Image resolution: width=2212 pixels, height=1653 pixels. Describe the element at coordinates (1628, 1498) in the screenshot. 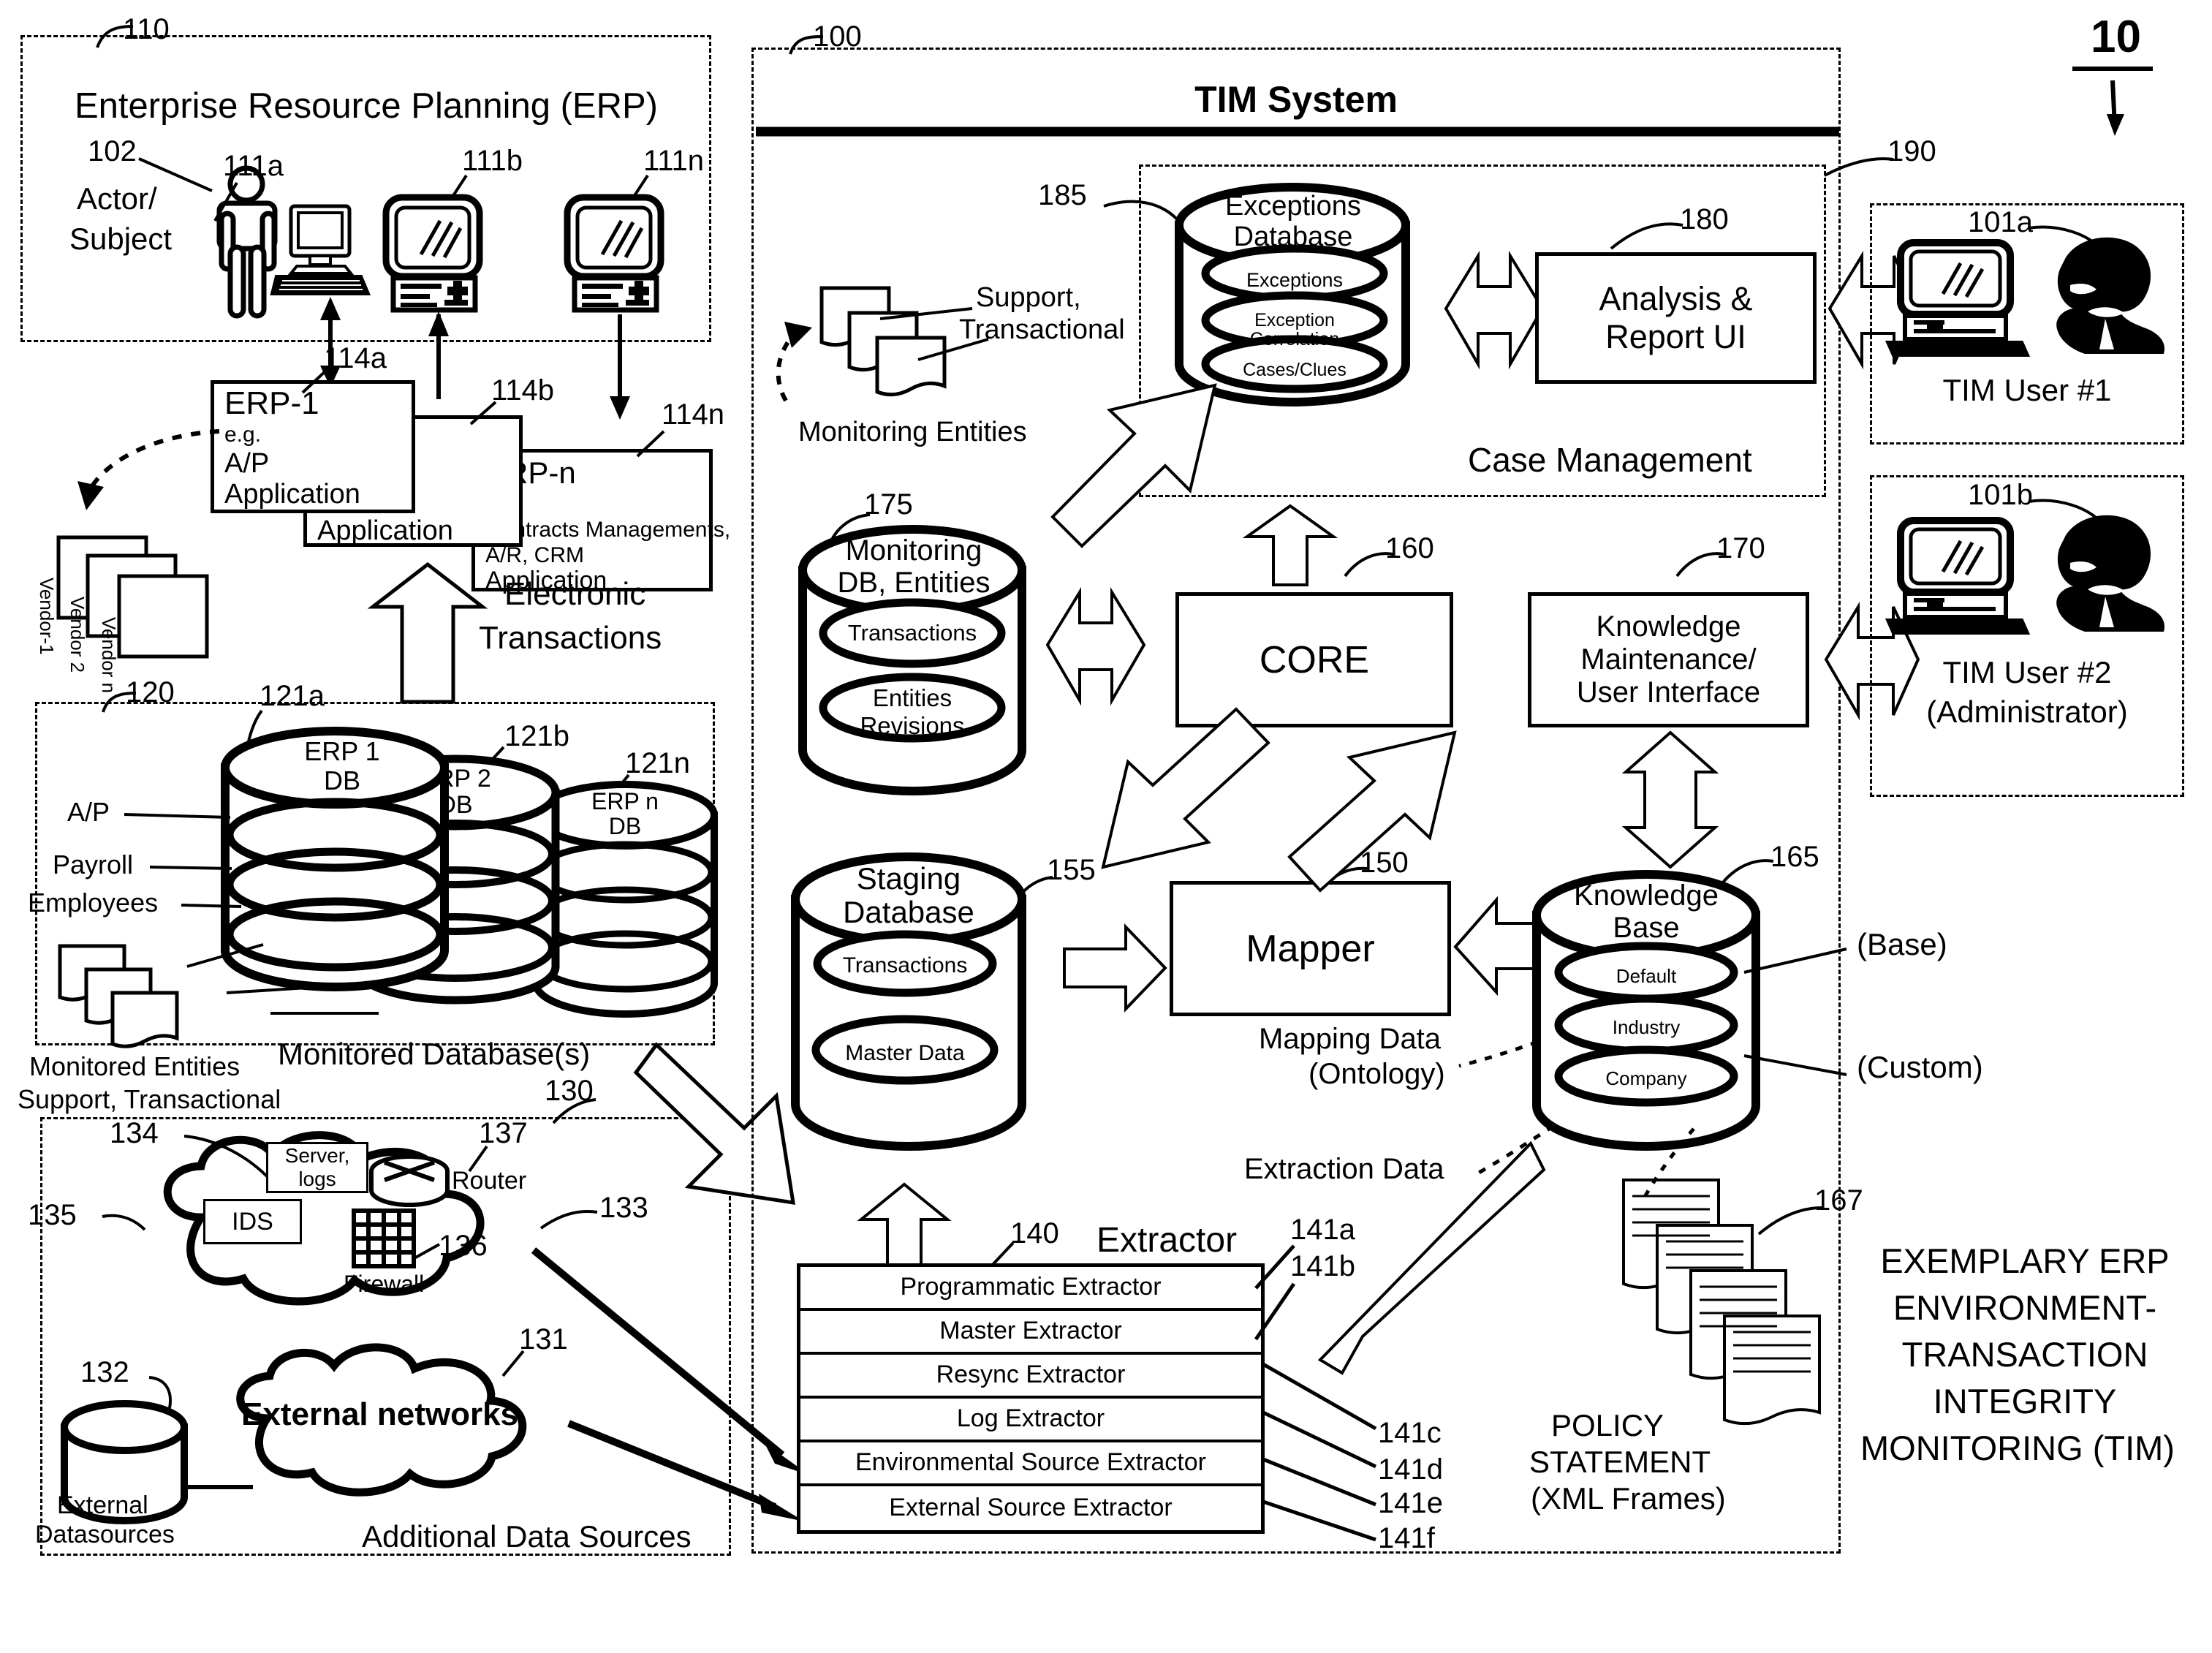

I see `policy-line3: (XML Frames)` at that location.